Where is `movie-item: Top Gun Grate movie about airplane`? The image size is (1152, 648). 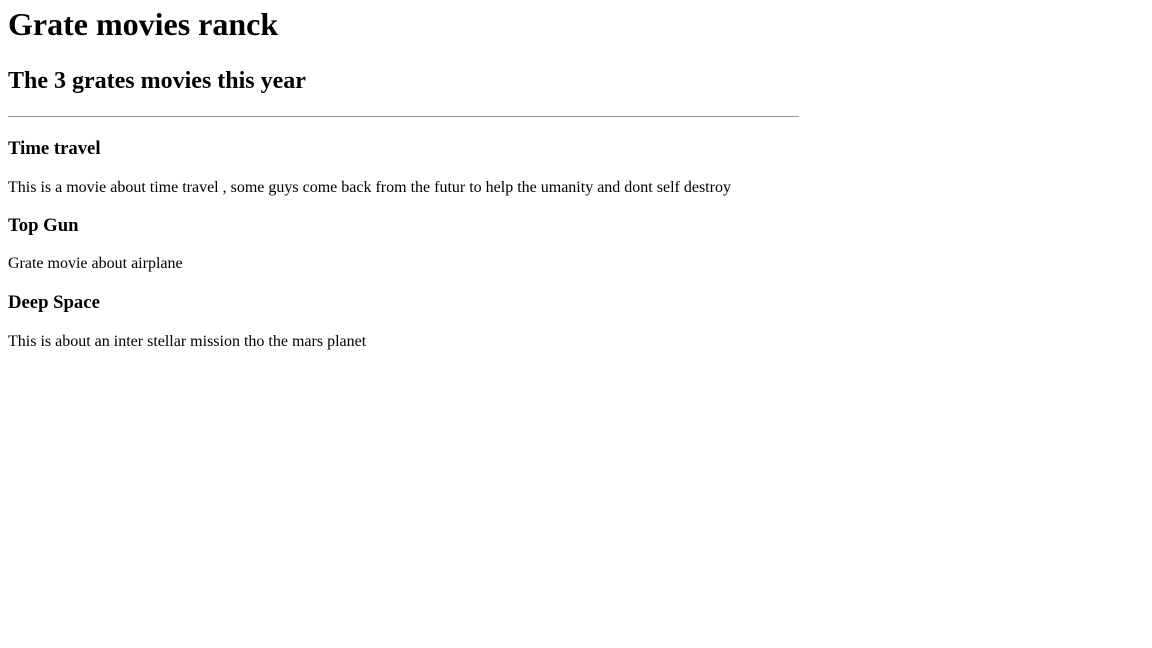 movie-item: Top Gun Grate movie about airplane is located at coordinates (576, 244).